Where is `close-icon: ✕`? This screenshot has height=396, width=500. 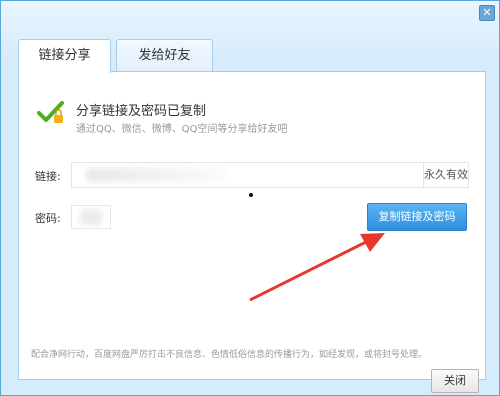 close-icon: ✕ is located at coordinates (487, 13).